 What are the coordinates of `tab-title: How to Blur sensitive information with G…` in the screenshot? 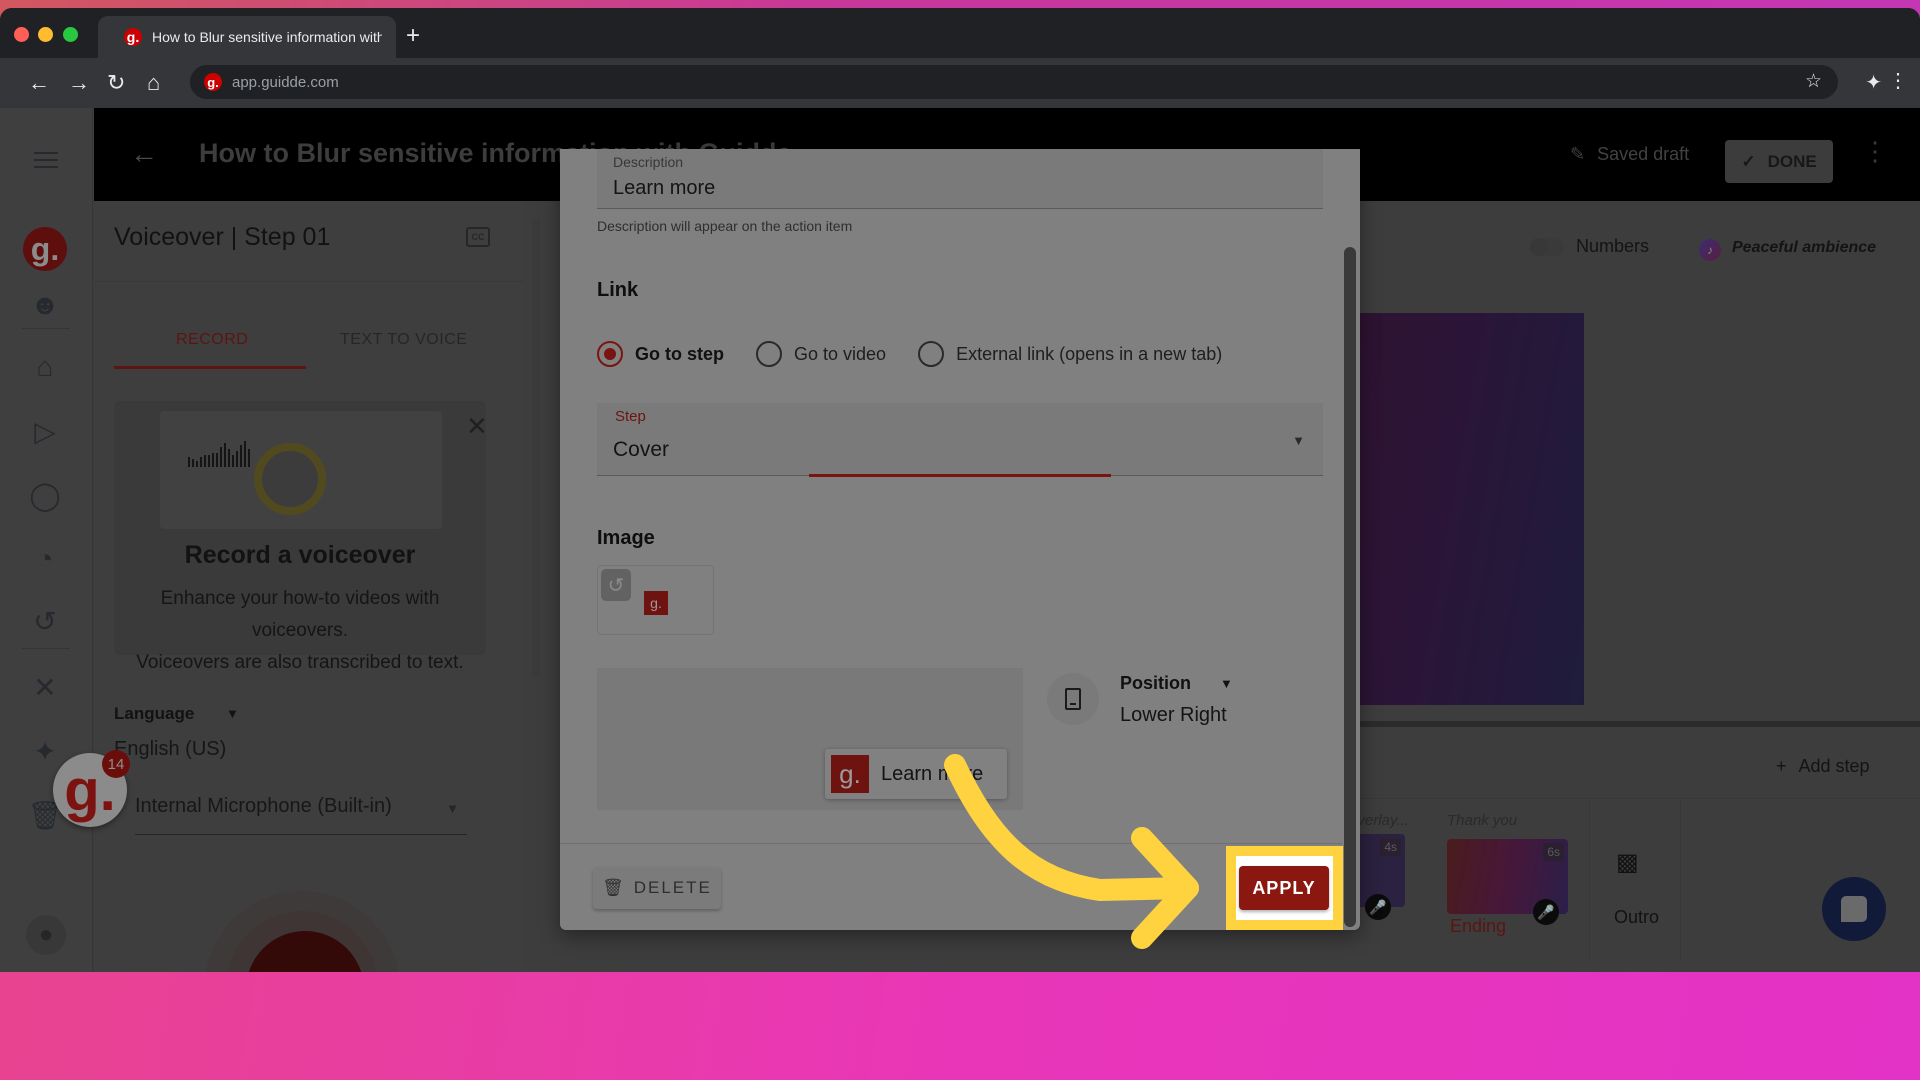 It's located at (267, 37).